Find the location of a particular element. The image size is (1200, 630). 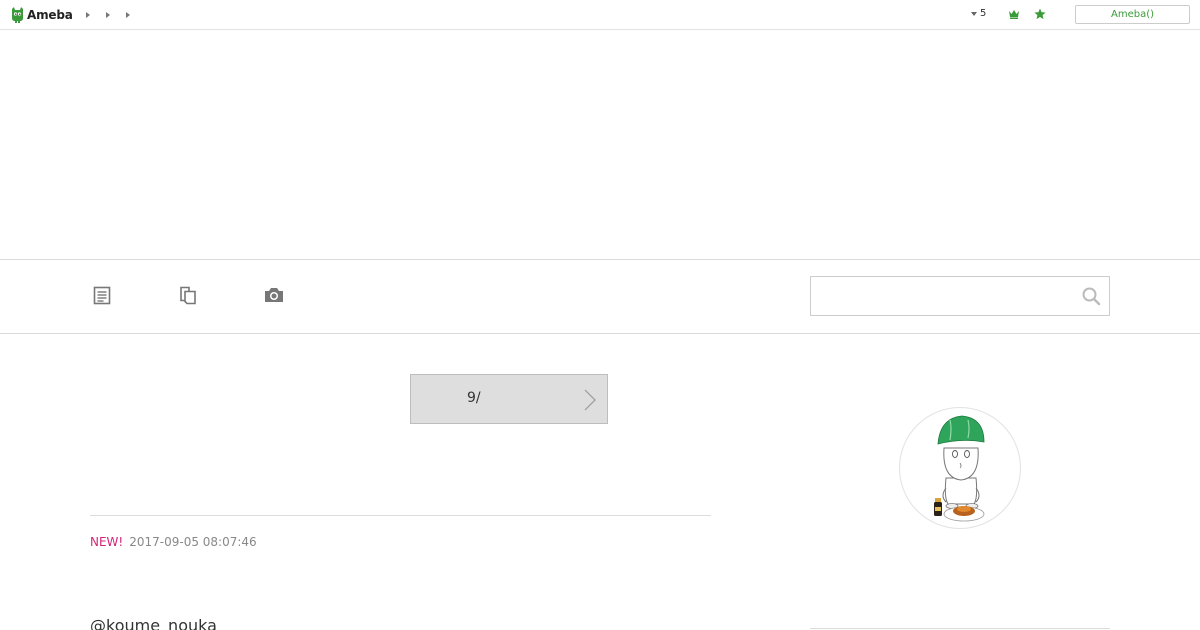

camera-icon is located at coordinates (274, 295).